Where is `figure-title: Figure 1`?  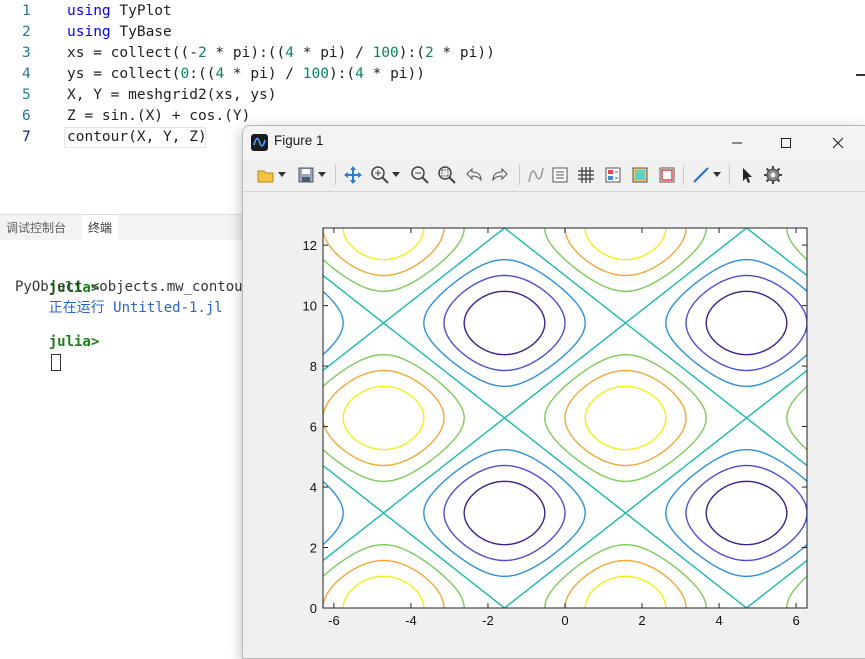
figure-title: Figure 1 is located at coordinates (299, 140).